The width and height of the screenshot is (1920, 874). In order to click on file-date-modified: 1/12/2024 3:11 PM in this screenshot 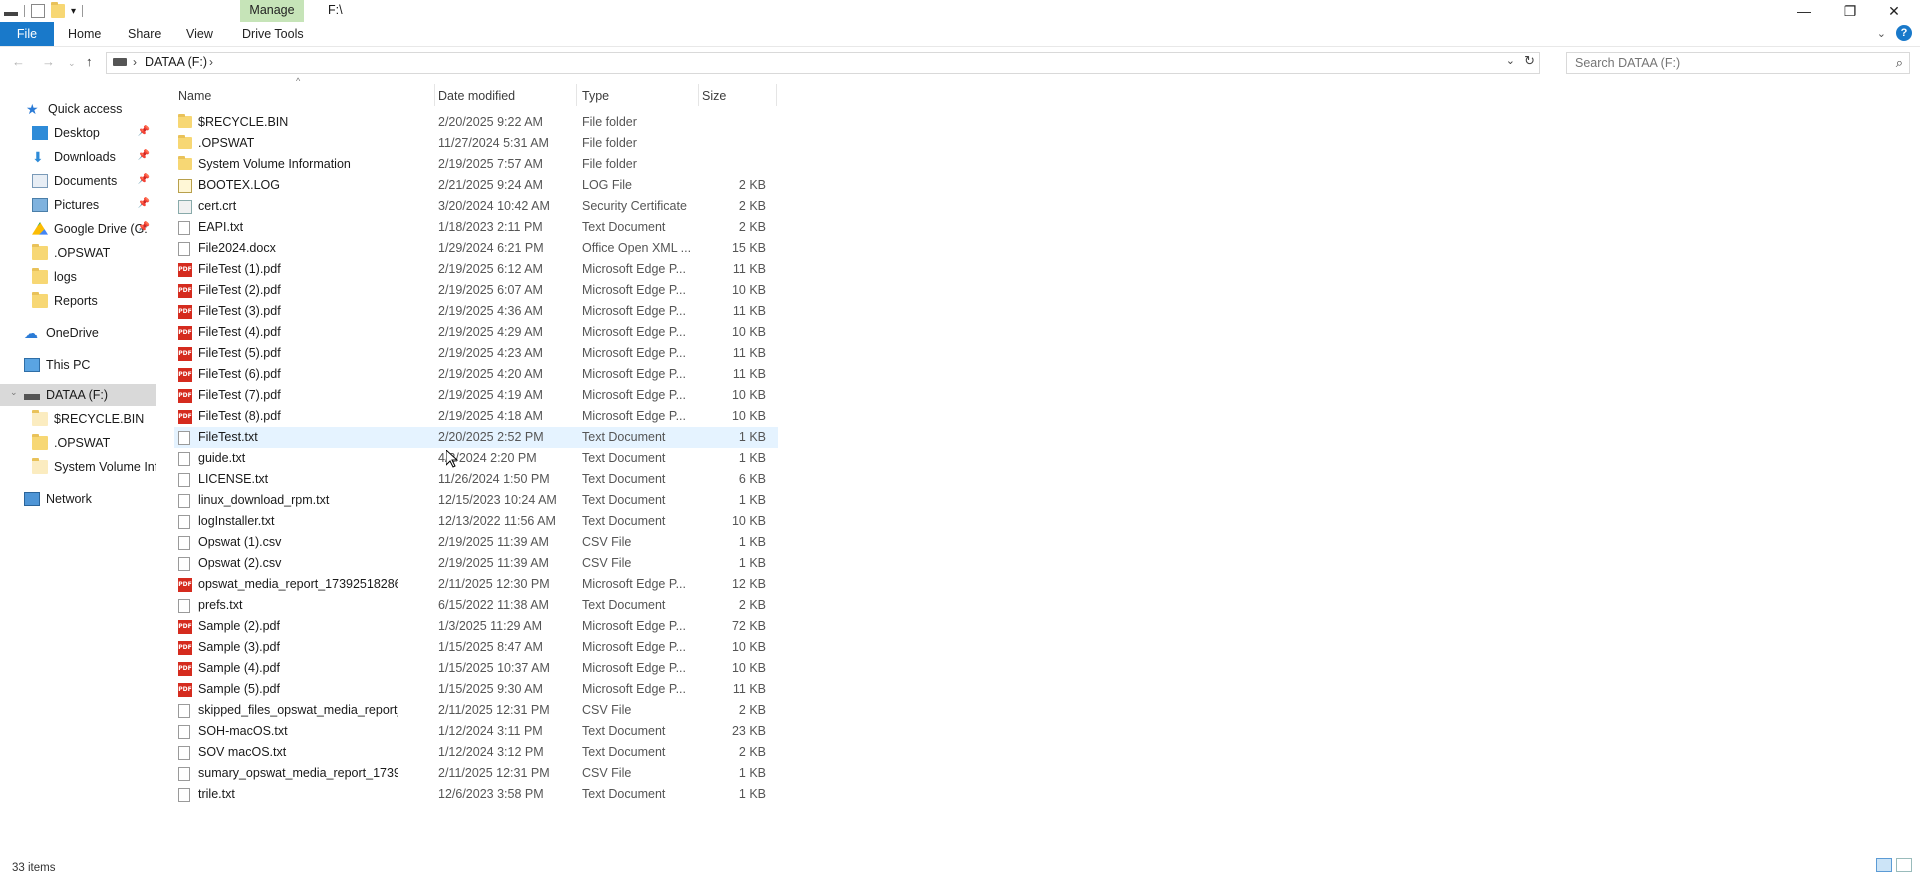, I will do `click(490, 731)`.